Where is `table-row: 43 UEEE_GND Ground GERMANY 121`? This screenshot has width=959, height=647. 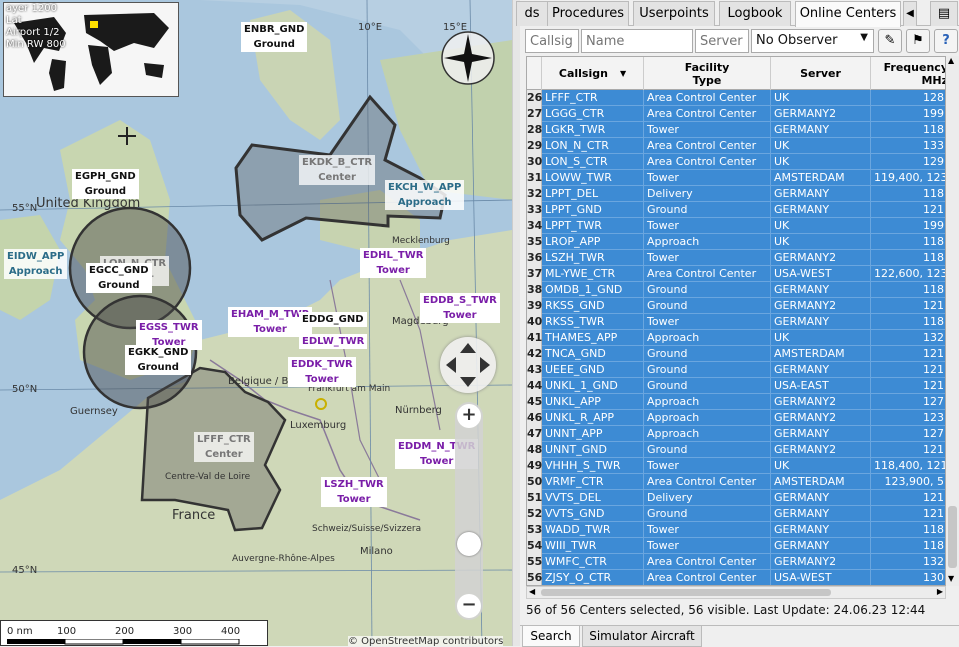 table-row: 43 UEEE_GND Ground GERMANY 121 is located at coordinates (736, 370).